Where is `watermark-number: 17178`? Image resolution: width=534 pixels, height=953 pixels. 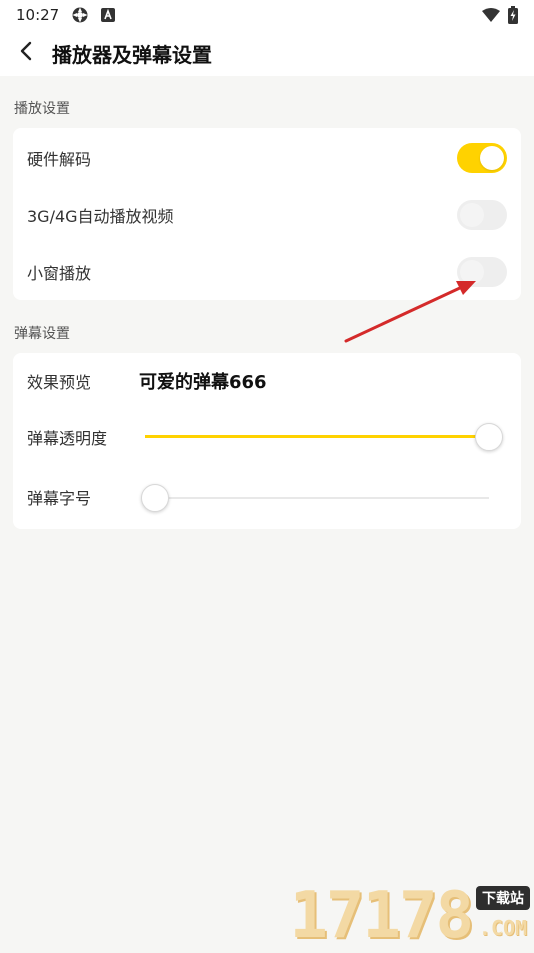 watermark-number: 17178 is located at coordinates (381, 916).